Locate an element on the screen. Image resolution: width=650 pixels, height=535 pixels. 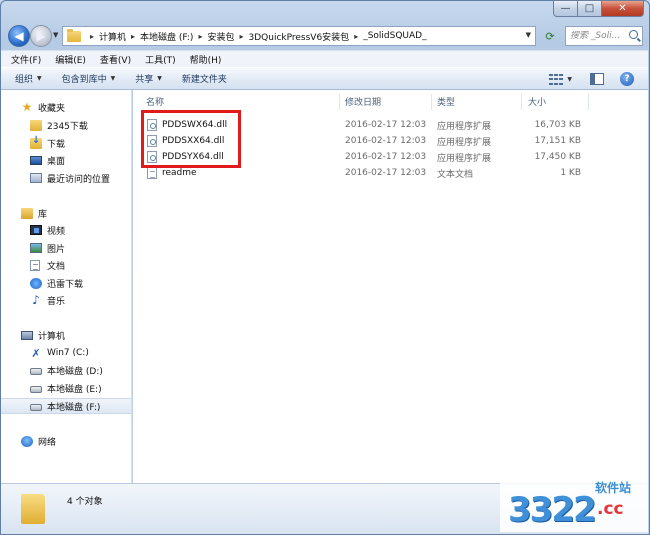
nav-item-music: ♪ 音乐 is located at coordinates (66, 300).